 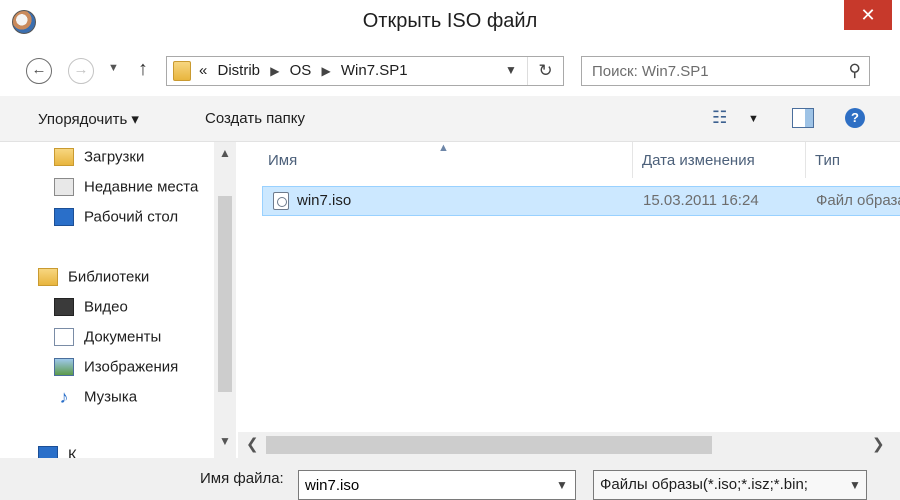 I want to click on sidebar-item-computer: К, so click(x=57, y=452).